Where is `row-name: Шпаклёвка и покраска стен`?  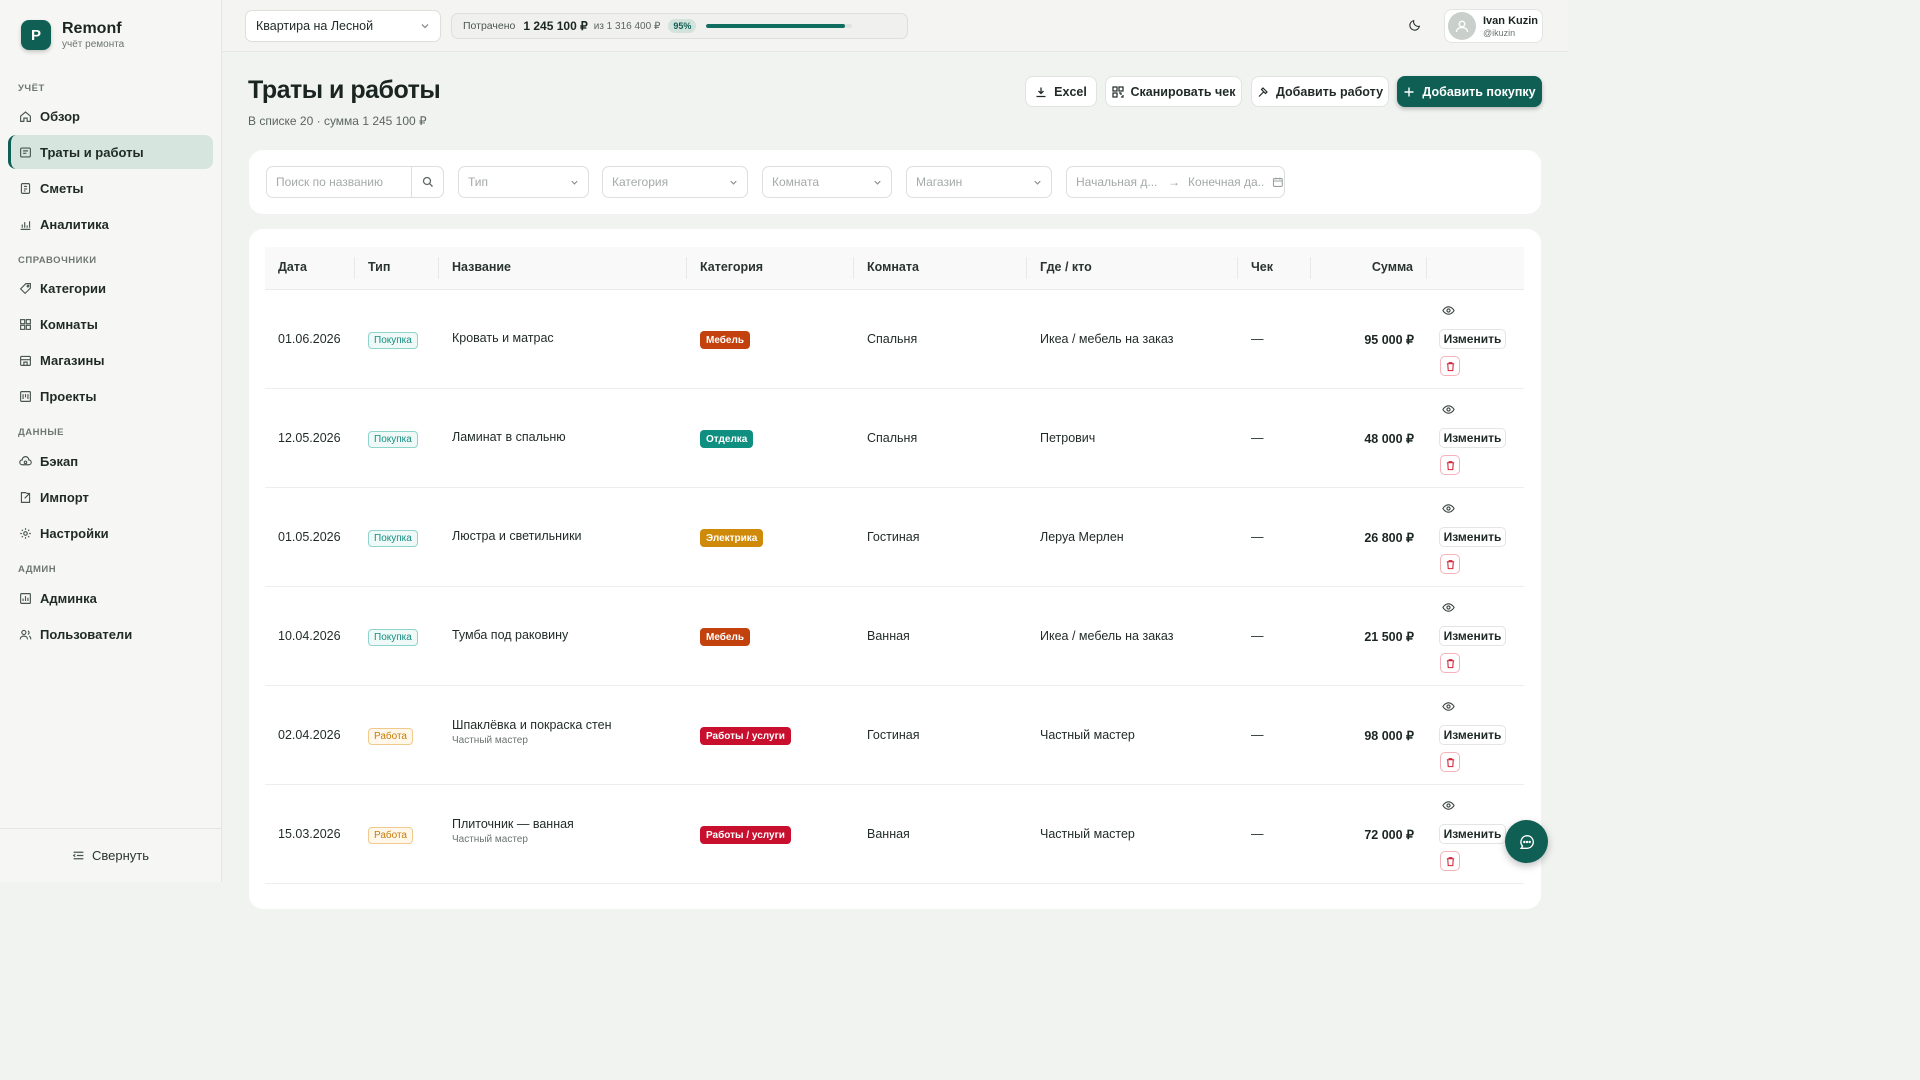
row-name: Шпаклёвка и покраска стен is located at coordinates (532, 725).